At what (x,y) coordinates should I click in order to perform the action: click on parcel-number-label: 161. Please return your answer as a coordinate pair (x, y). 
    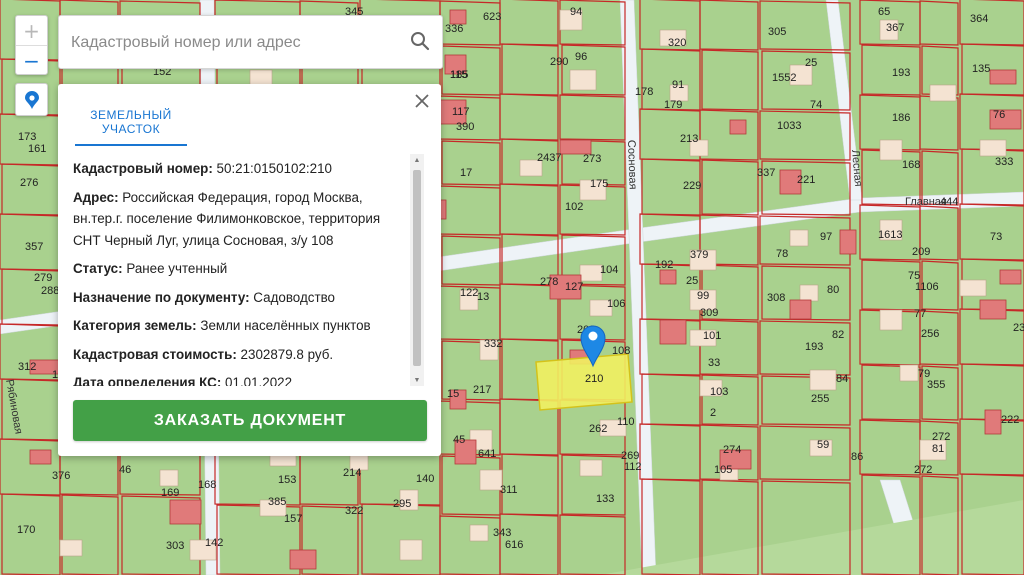
    Looking at the image, I should click on (37, 149).